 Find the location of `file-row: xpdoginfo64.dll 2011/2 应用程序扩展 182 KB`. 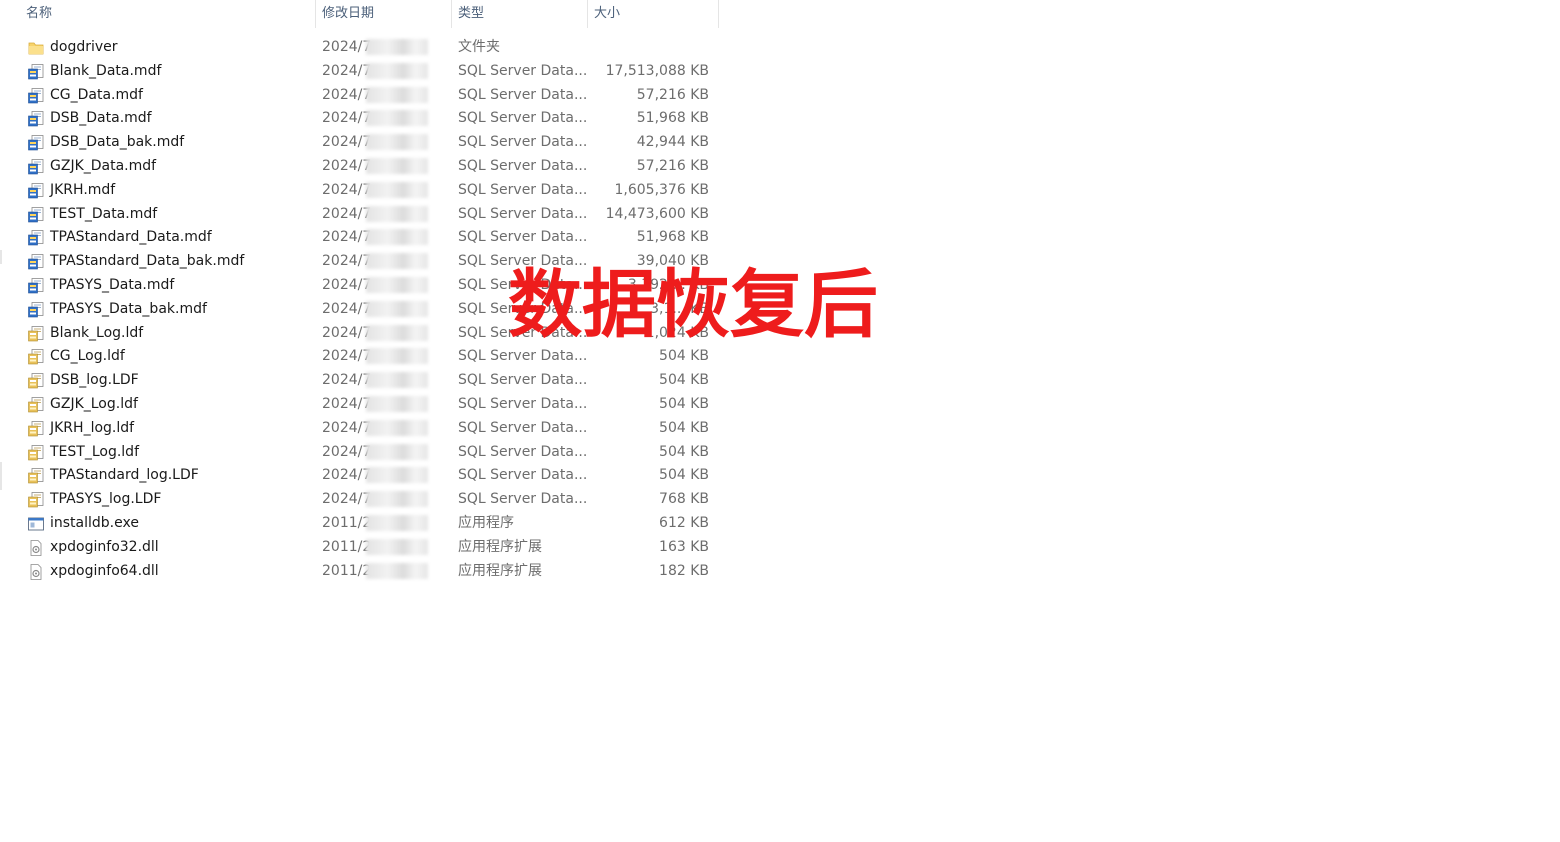

file-row: xpdoginfo64.dll 2011/2 应用程序扩展 182 KB is located at coordinates (360, 572).